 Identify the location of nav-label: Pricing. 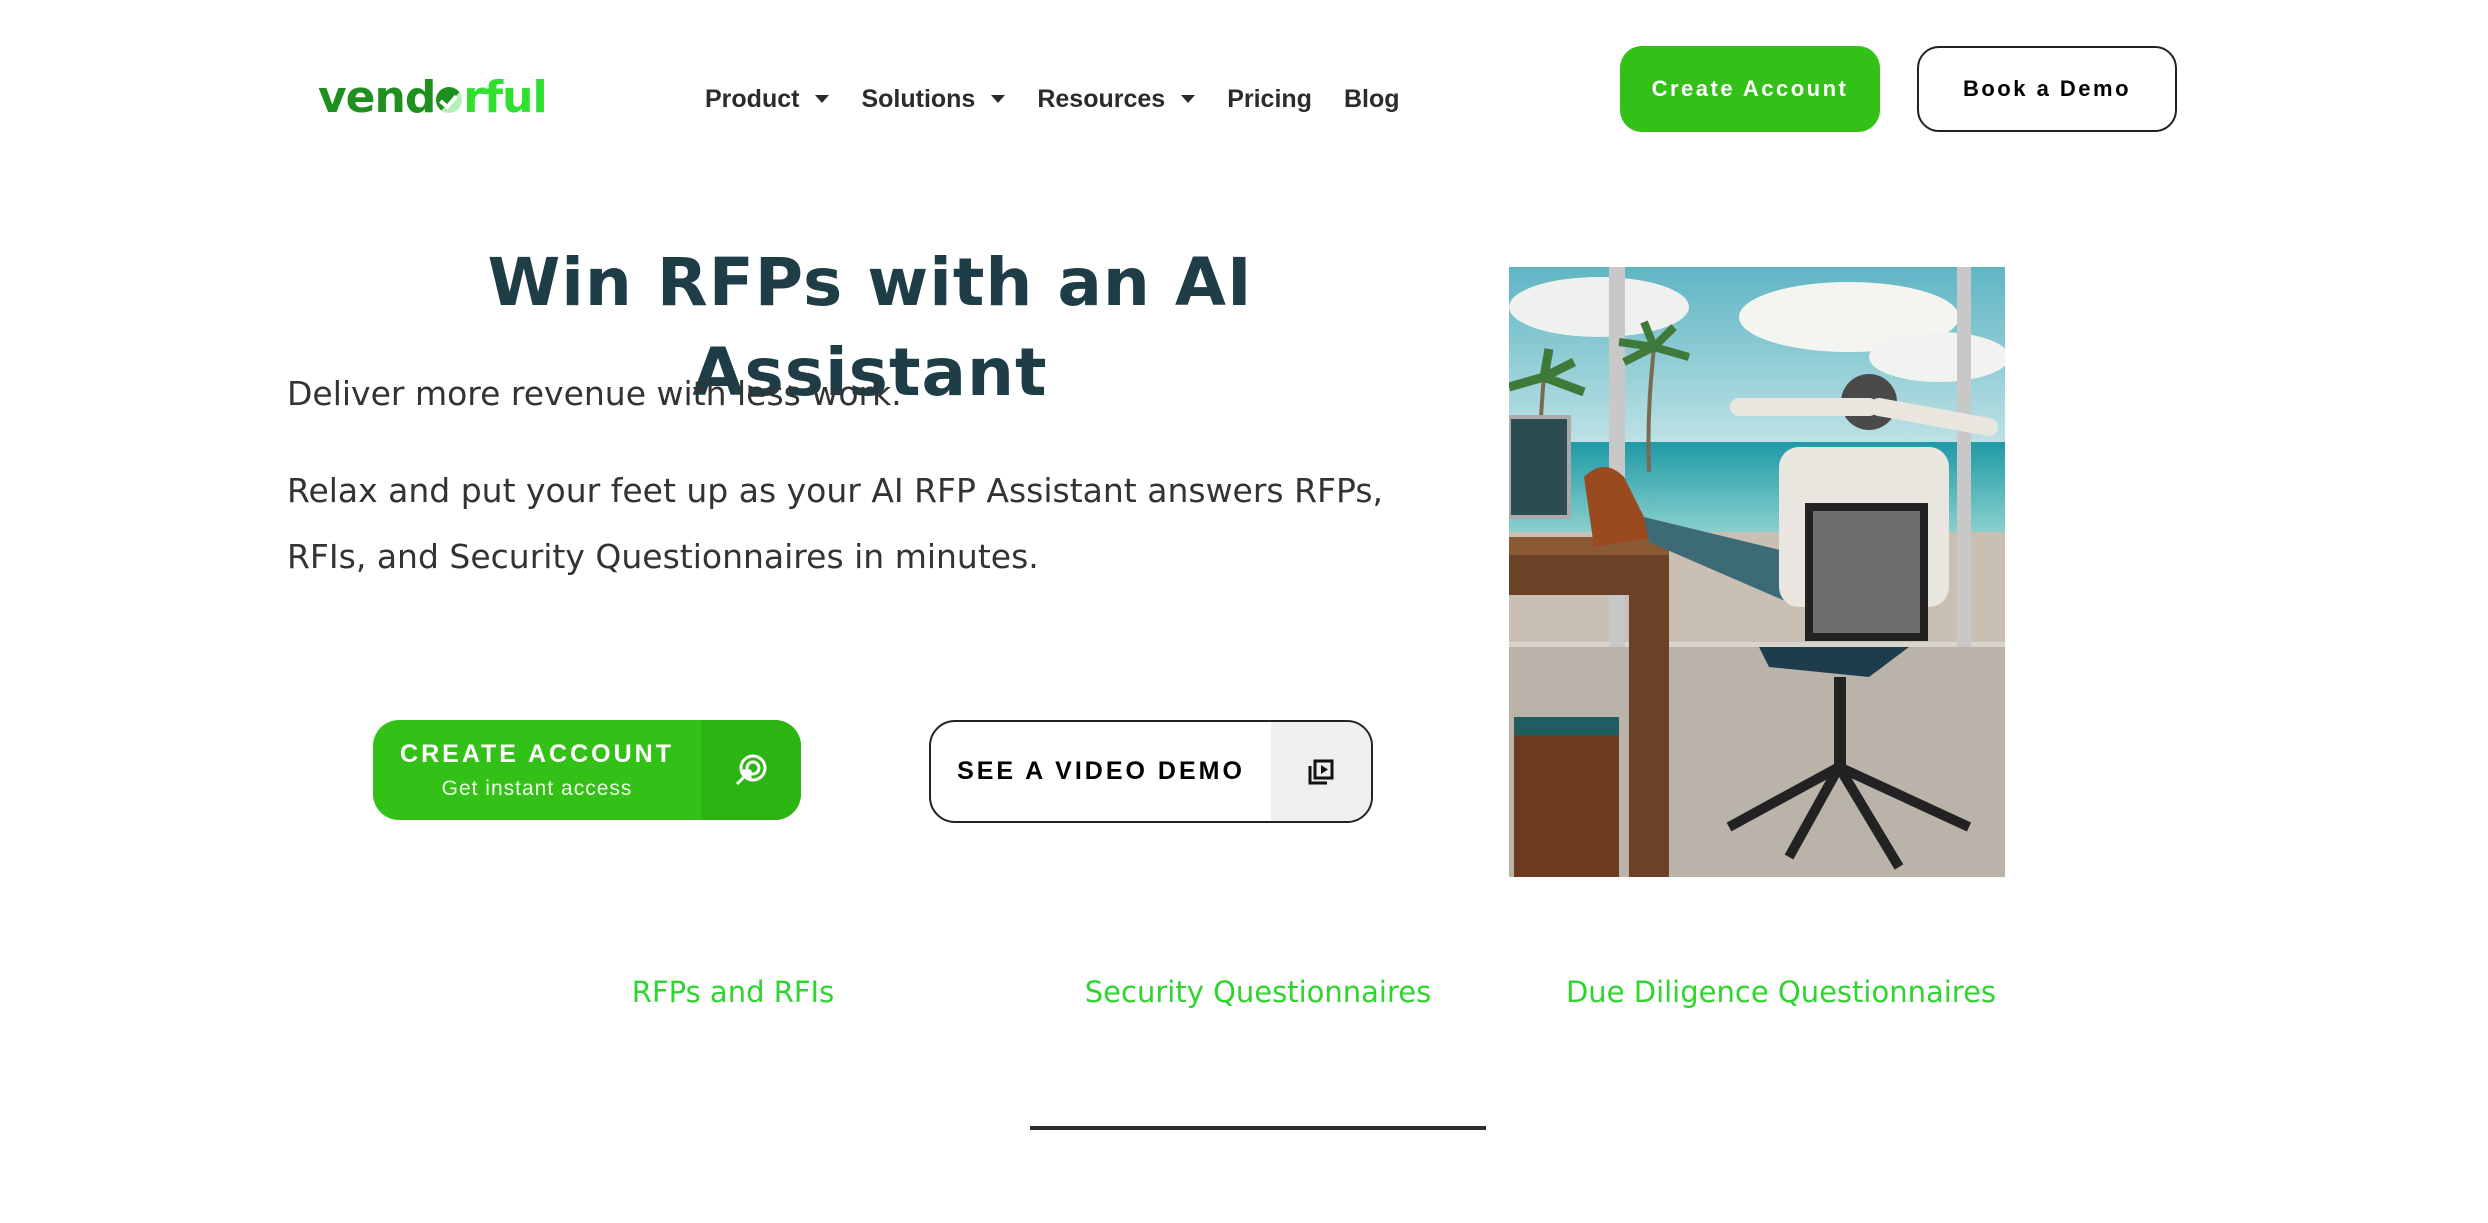
(1269, 98).